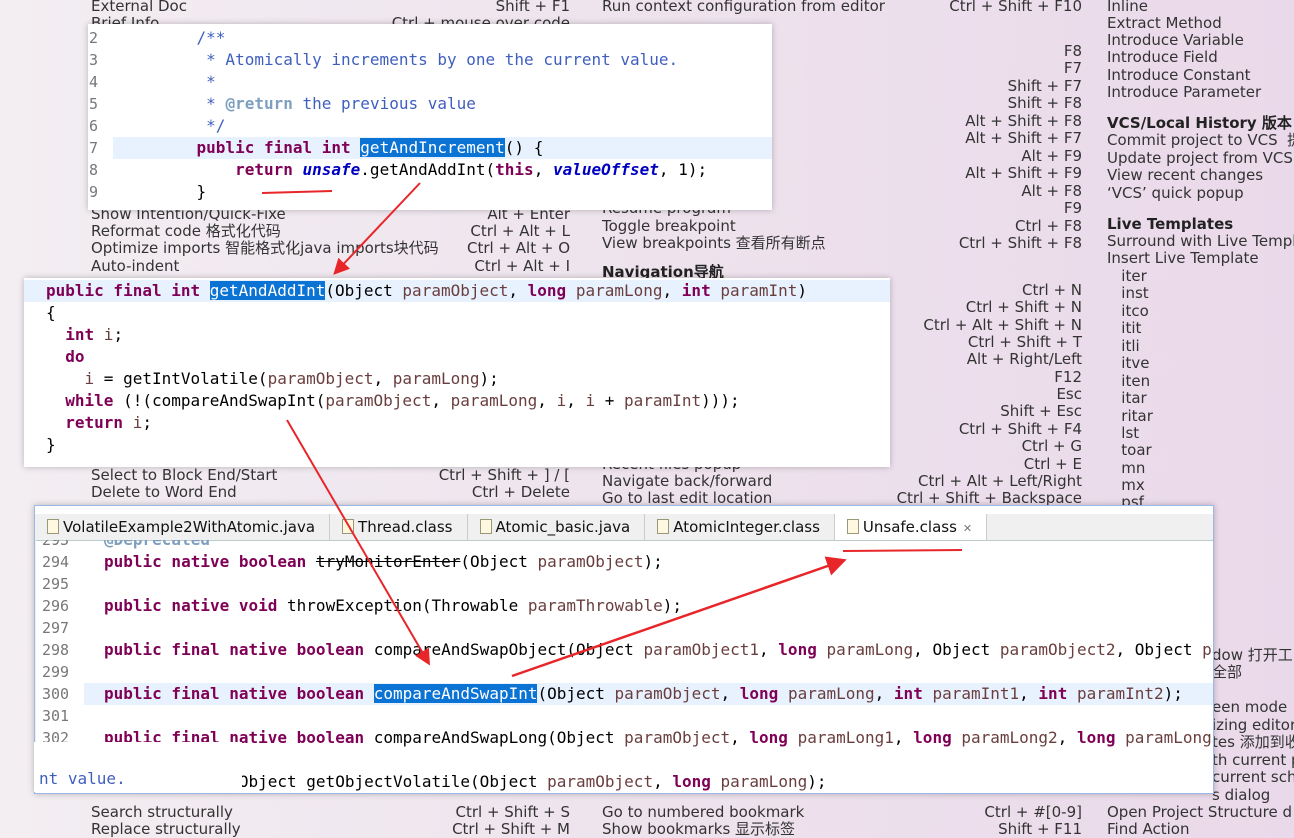 The width and height of the screenshot is (1294, 838). What do you see at coordinates (1250, 707) in the screenshot?
I see `shortcut-label: een mode` at bounding box center [1250, 707].